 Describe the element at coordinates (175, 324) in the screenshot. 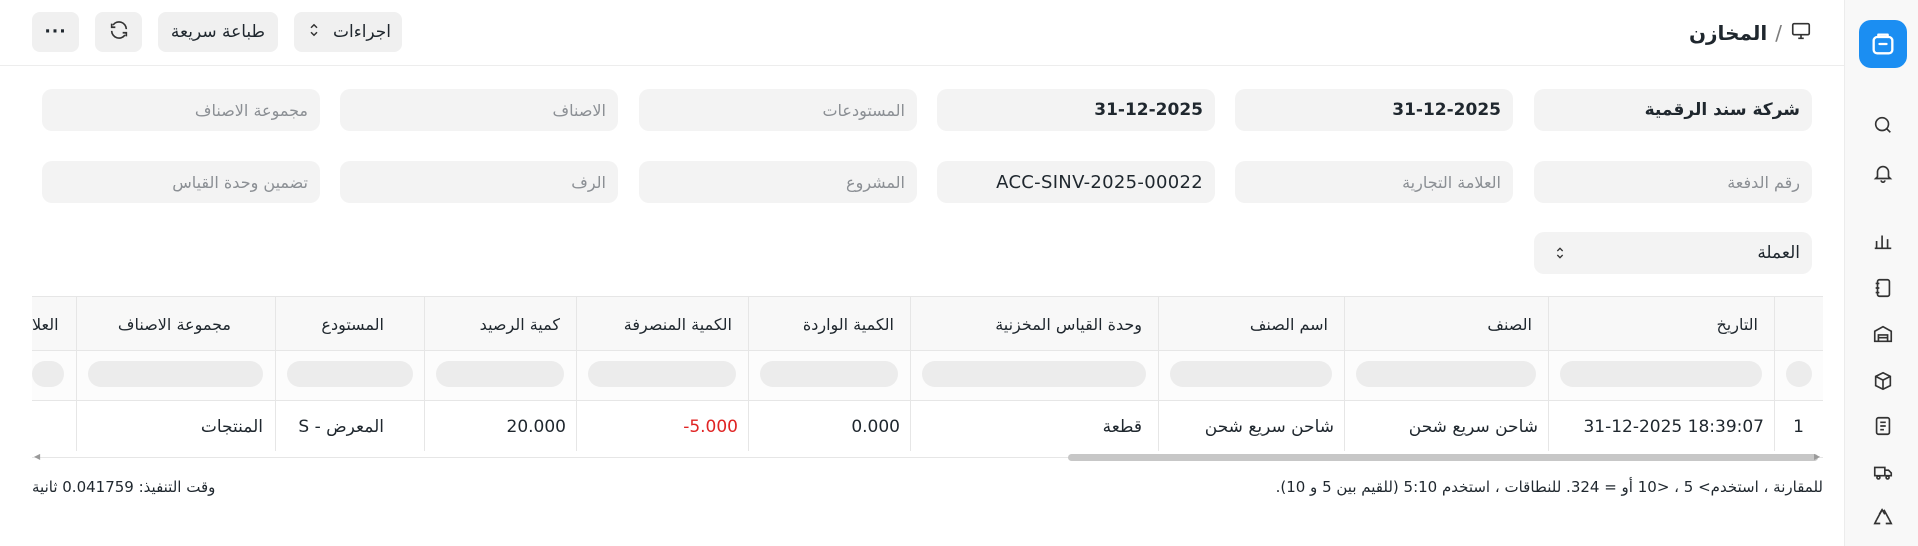

I see `col-item-group: مجموعة الاصناف` at that location.